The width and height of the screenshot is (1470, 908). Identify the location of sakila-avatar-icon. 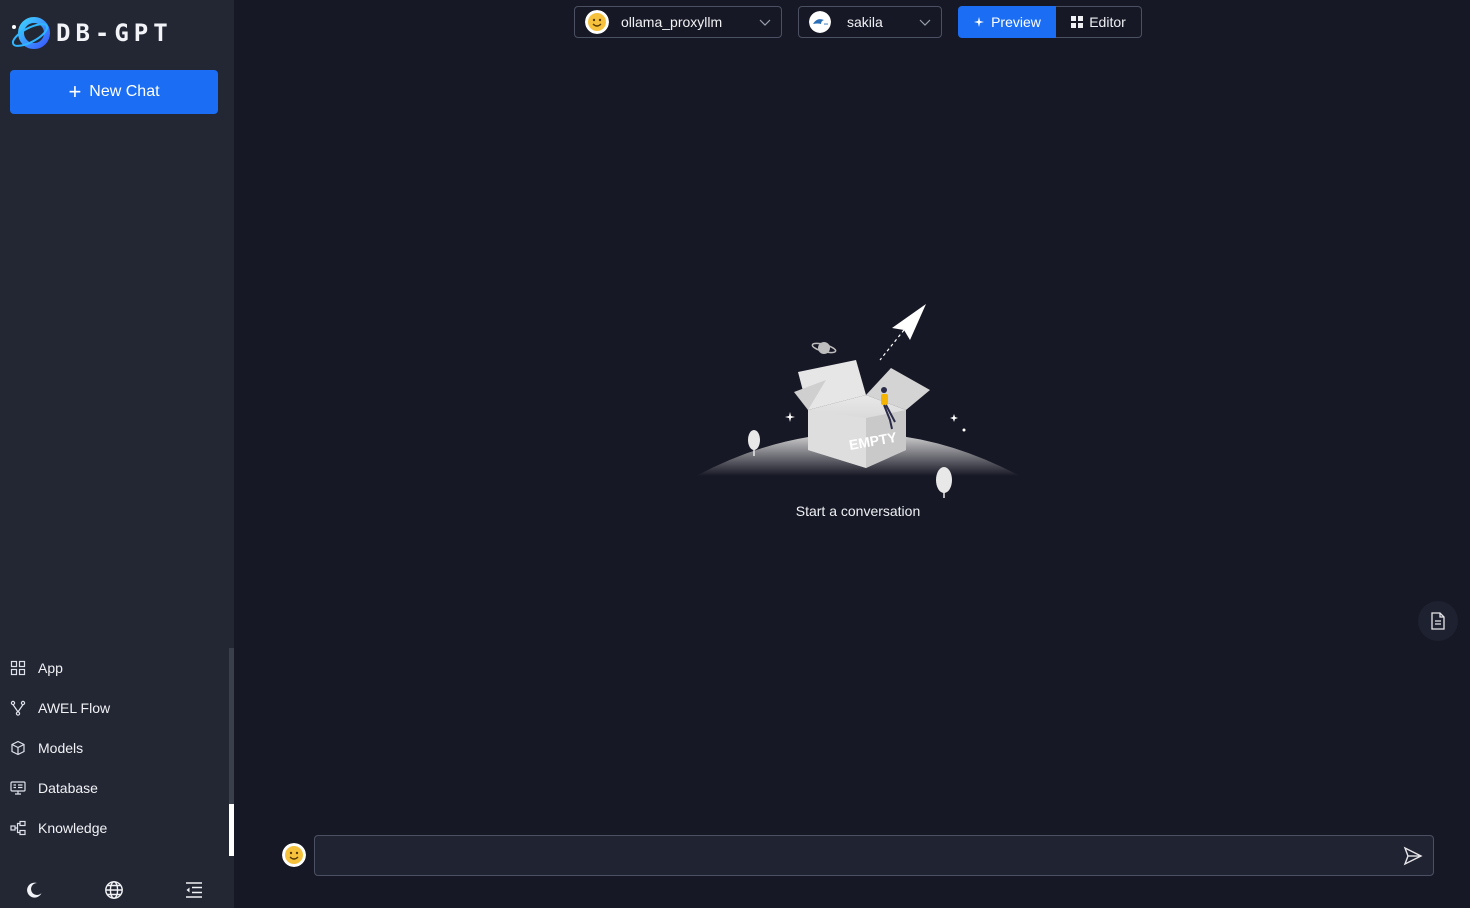
(820, 22).